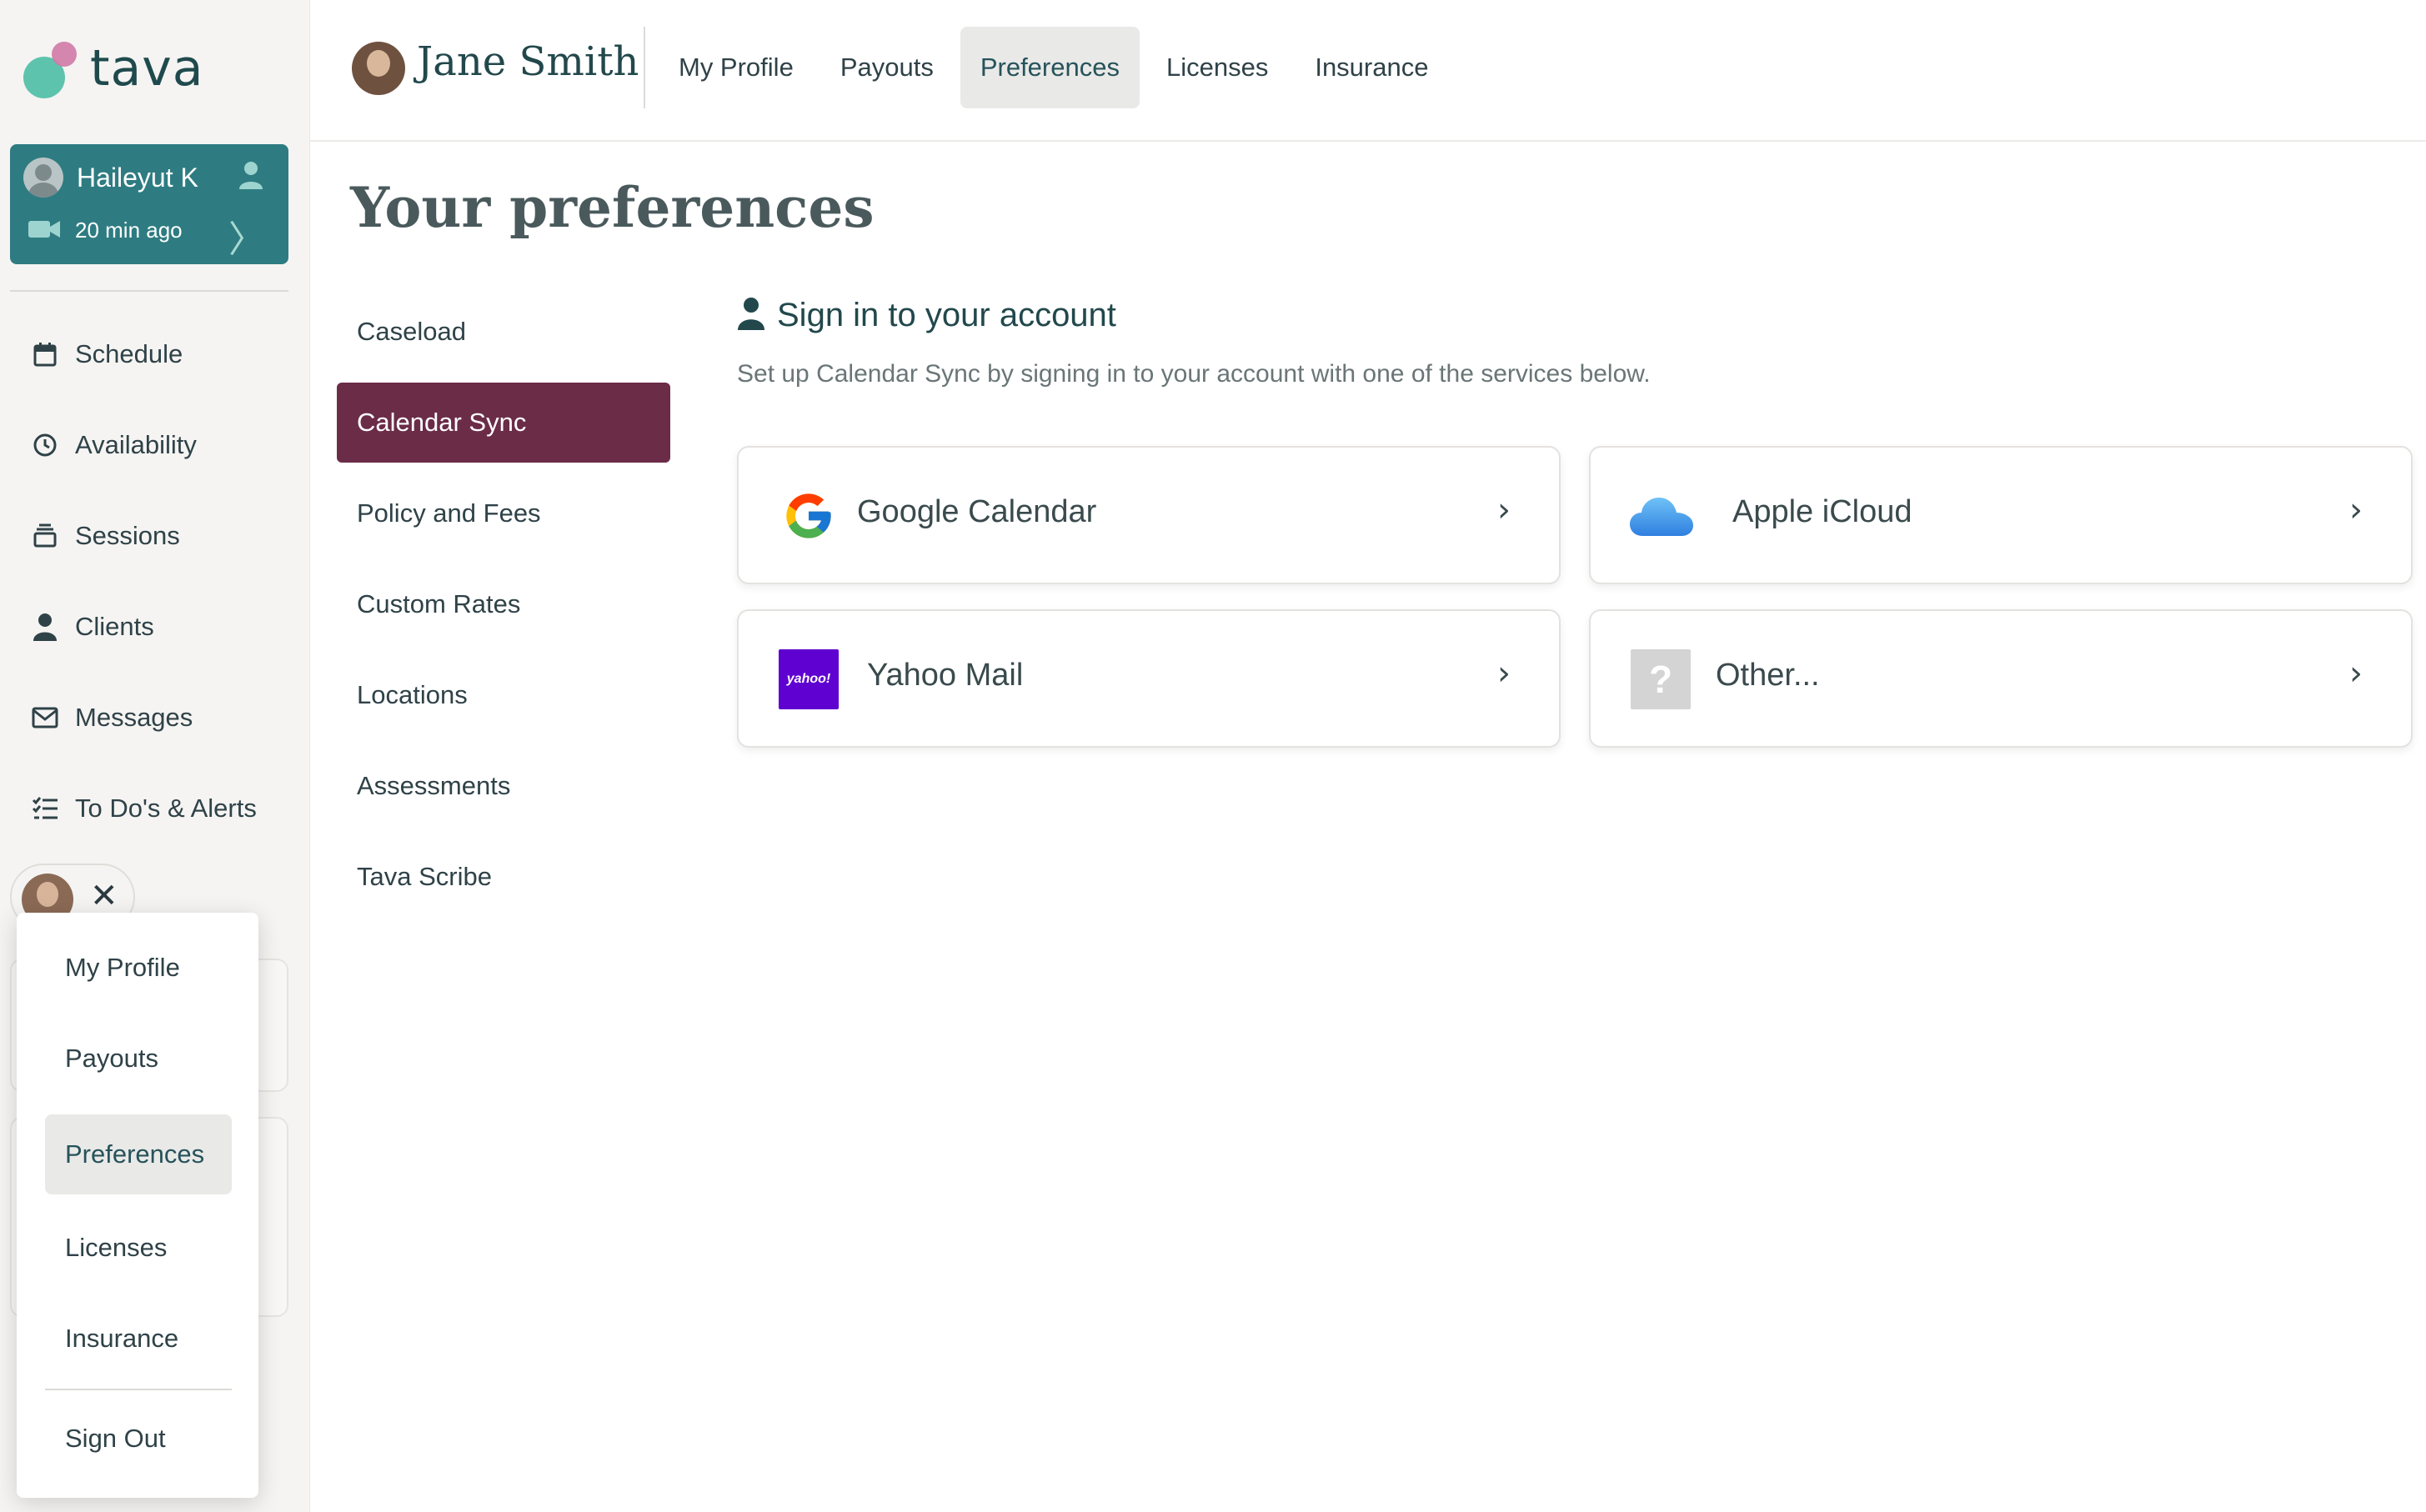 The image size is (2426, 1512). I want to click on sidebar-item-schedule: Schedule, so click(155, 353).